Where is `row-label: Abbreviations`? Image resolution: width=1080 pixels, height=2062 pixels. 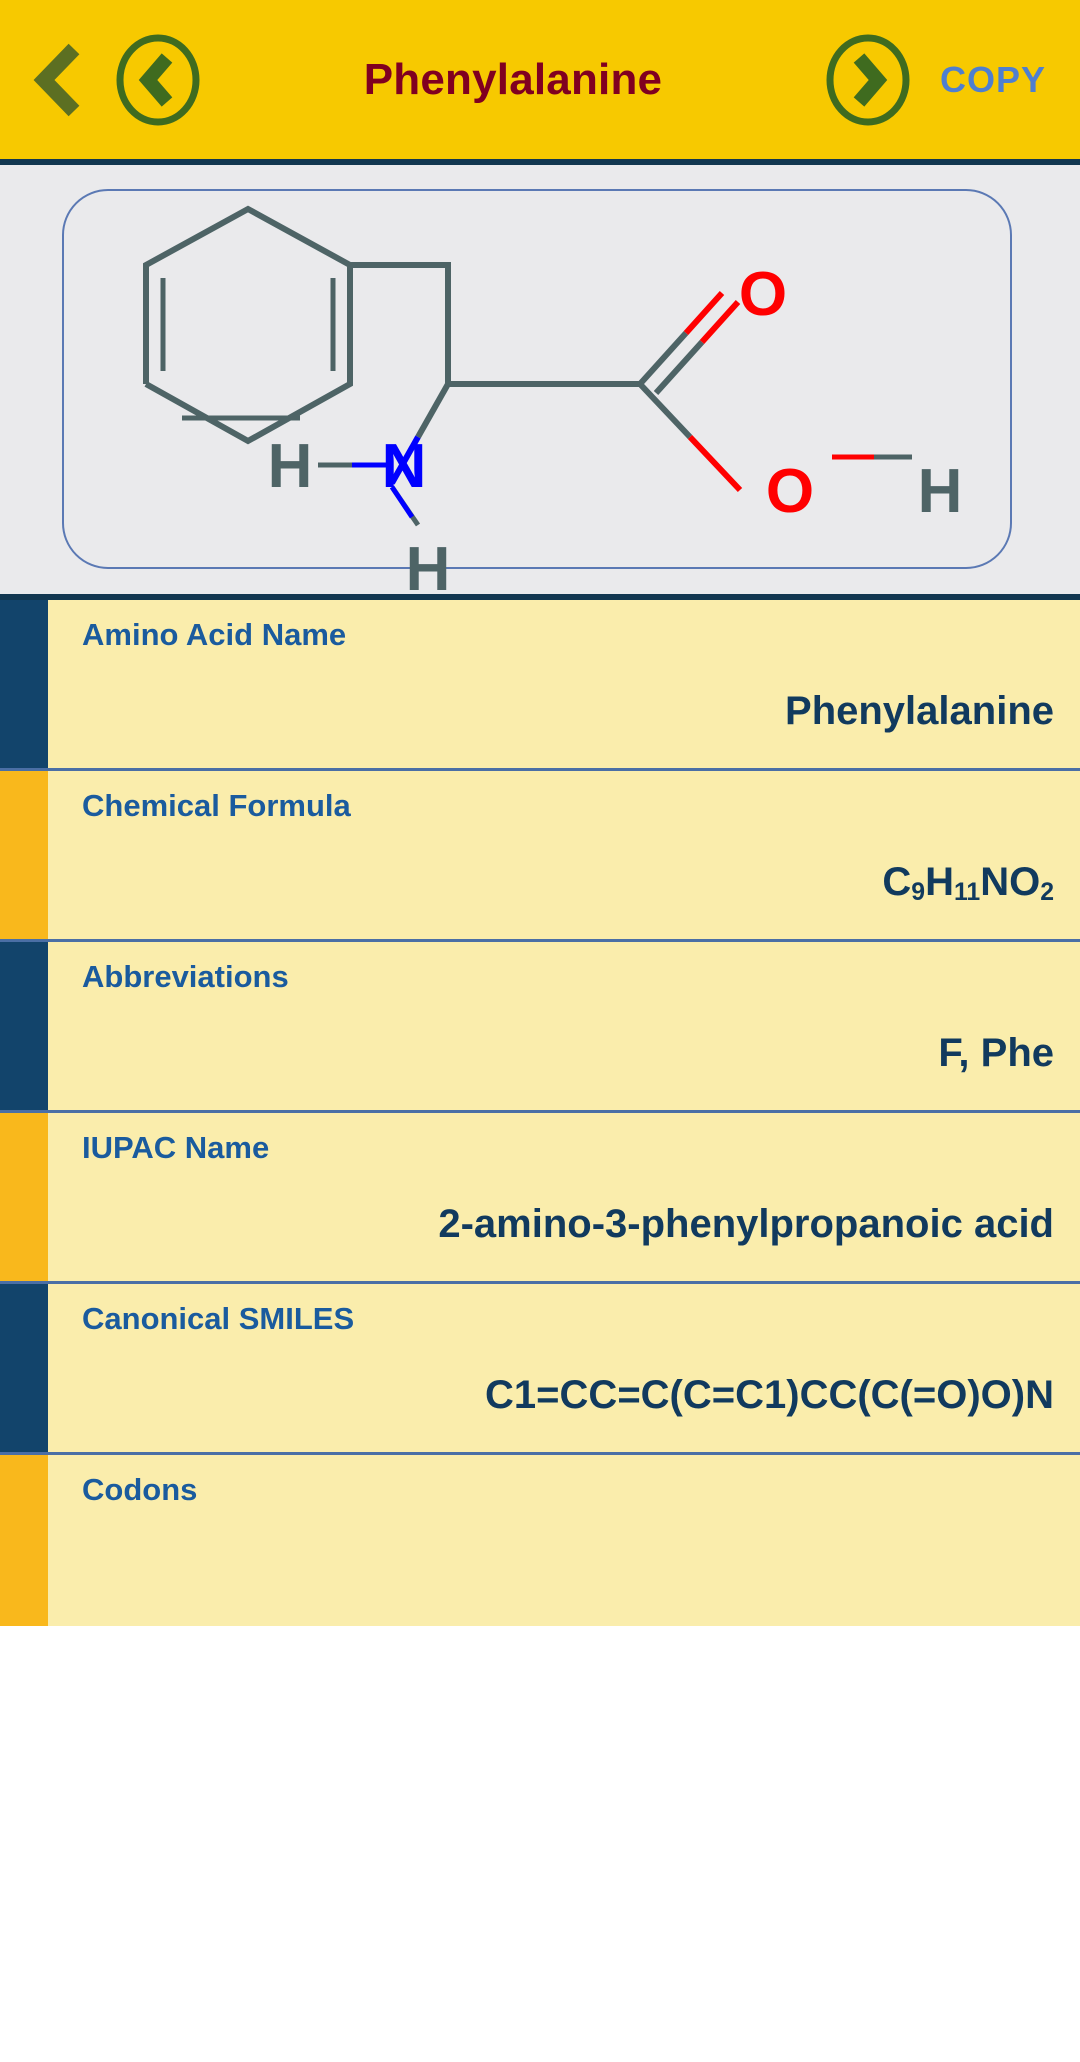
row-label: Abbreviations is located at coordinates (185, 976).